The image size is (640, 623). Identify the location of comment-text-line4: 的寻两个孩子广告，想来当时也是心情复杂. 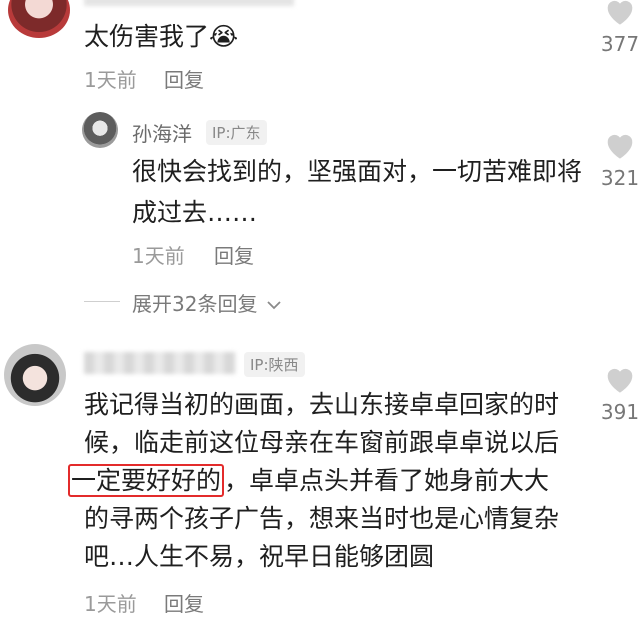
(322, 518).